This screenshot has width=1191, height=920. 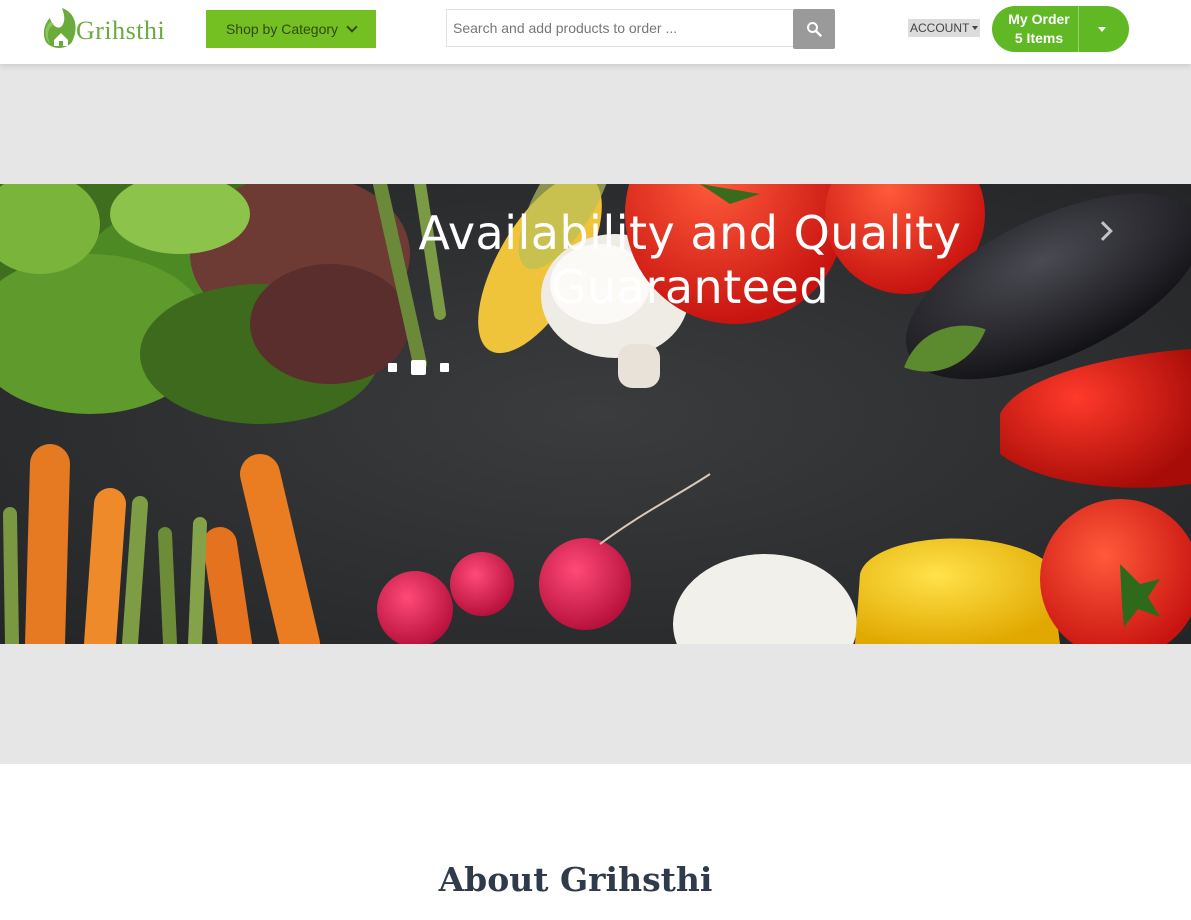 I want to click on my-order-label: My Order, so click(x=1039, y=19).